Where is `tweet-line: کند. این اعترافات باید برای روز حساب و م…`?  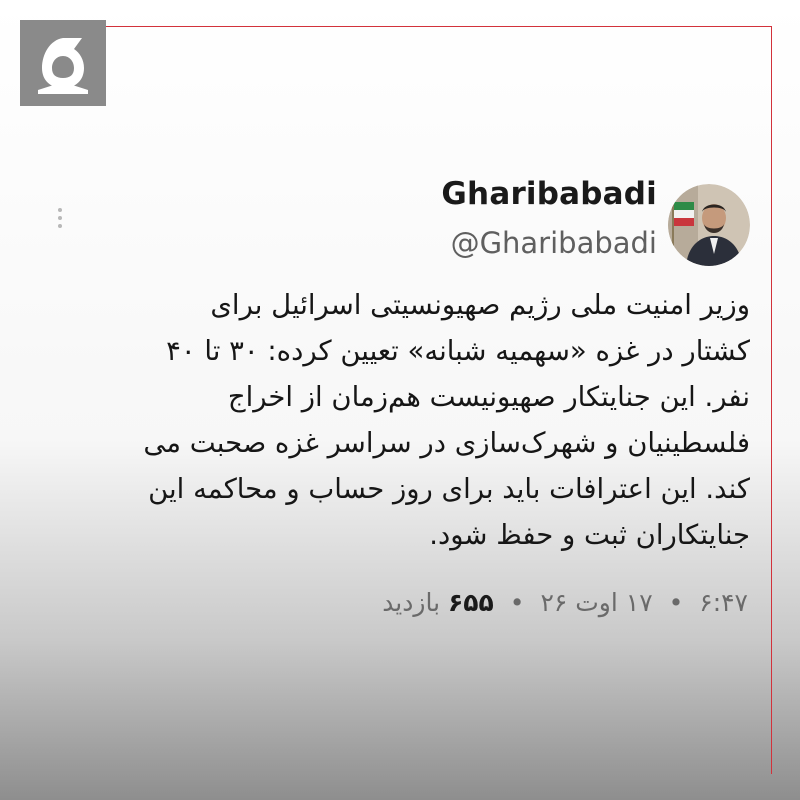
tweet-line: کند. این اعترافات باید برای روز حساب و م… is located at coordinates (449, 489).